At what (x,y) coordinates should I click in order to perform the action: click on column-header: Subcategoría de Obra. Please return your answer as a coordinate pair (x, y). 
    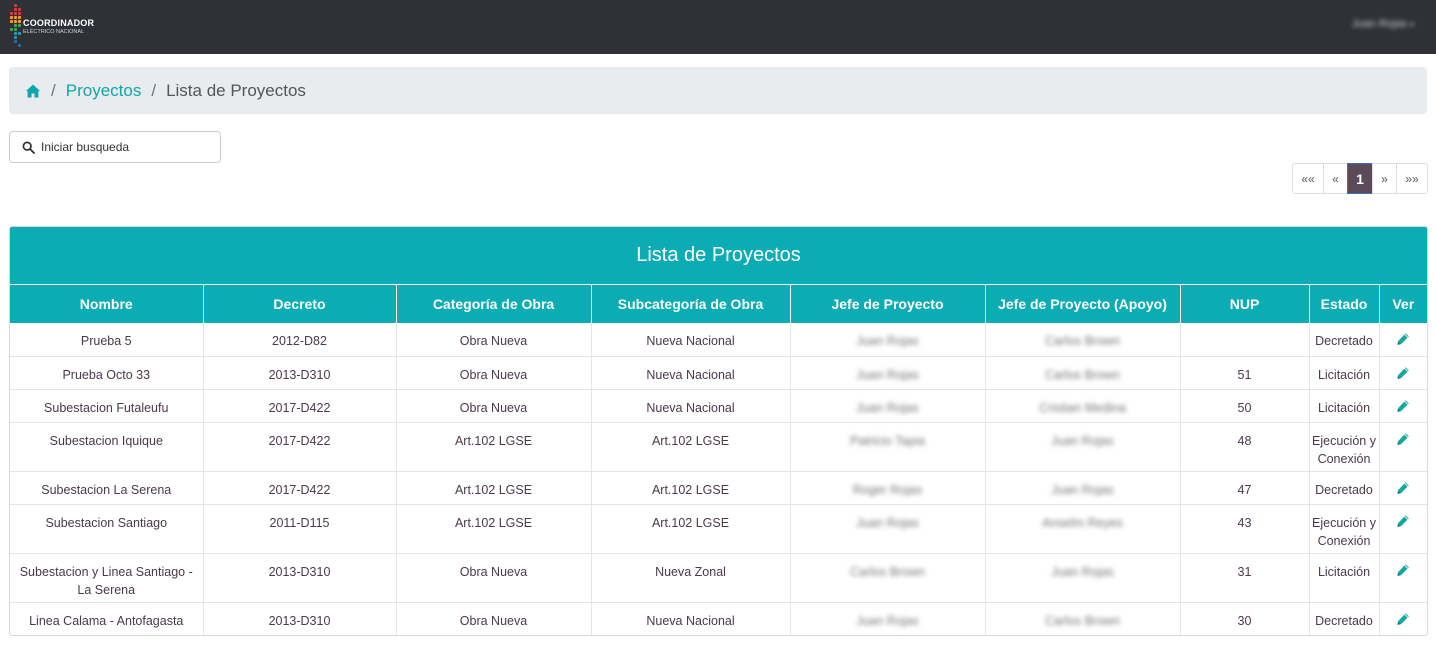
    Looking at the image, I should click on (691, 304).